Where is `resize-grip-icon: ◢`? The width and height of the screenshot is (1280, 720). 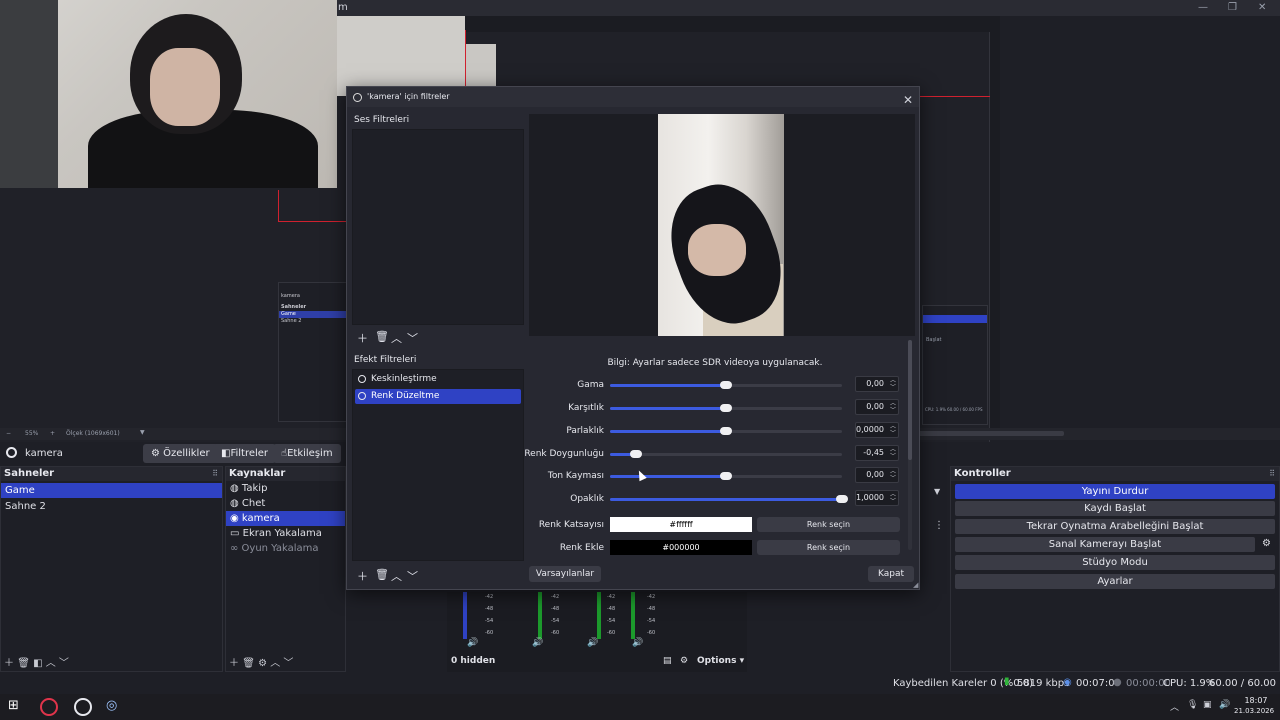
resize-grip-icon: ◢ is located at coordinates (915, 585).